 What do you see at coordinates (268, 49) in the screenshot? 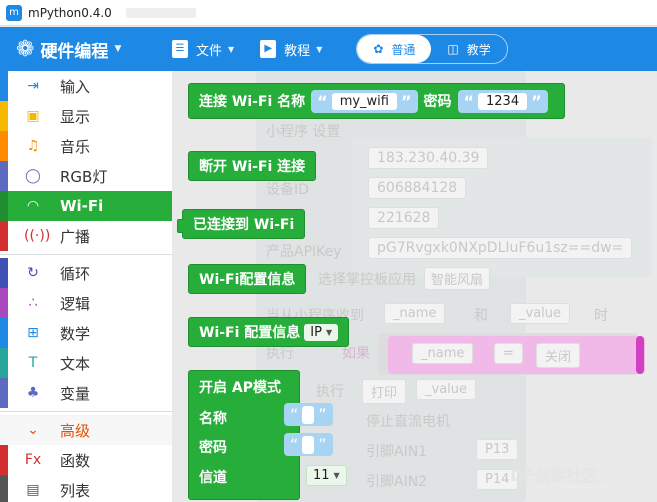
I see `video-play-icon: ▶` at bounding box center [268, 49].